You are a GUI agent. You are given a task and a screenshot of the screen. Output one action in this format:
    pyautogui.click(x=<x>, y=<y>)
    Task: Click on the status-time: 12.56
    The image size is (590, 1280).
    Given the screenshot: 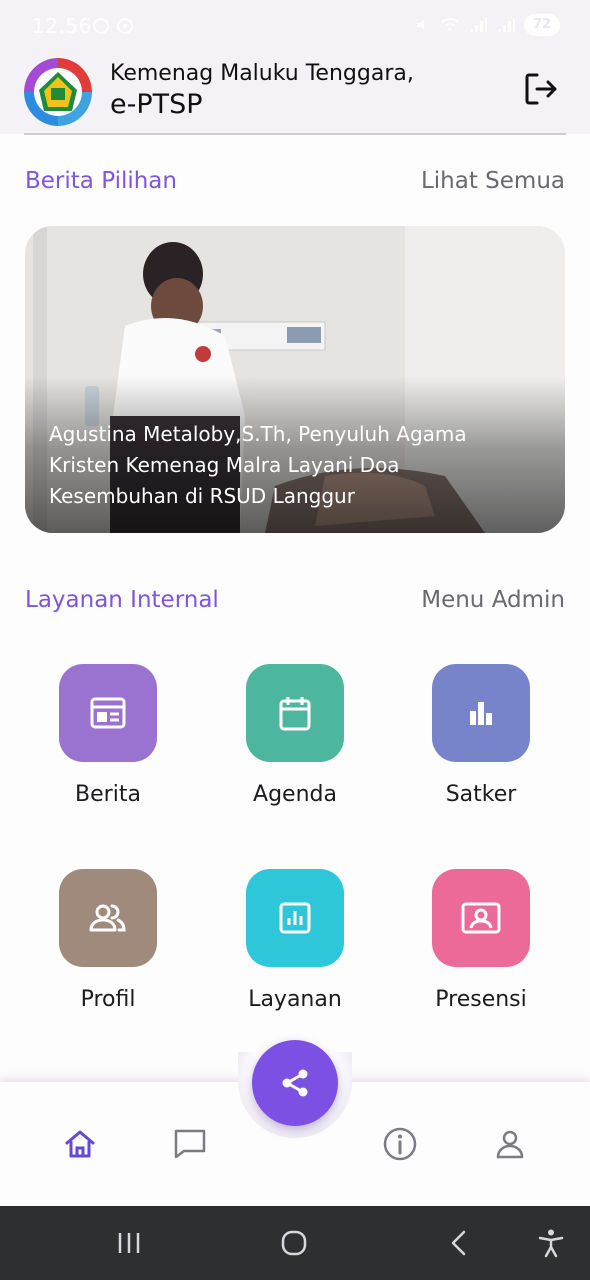 What is the action you would take?
    pyautogui.click(x=62, y=26)
    